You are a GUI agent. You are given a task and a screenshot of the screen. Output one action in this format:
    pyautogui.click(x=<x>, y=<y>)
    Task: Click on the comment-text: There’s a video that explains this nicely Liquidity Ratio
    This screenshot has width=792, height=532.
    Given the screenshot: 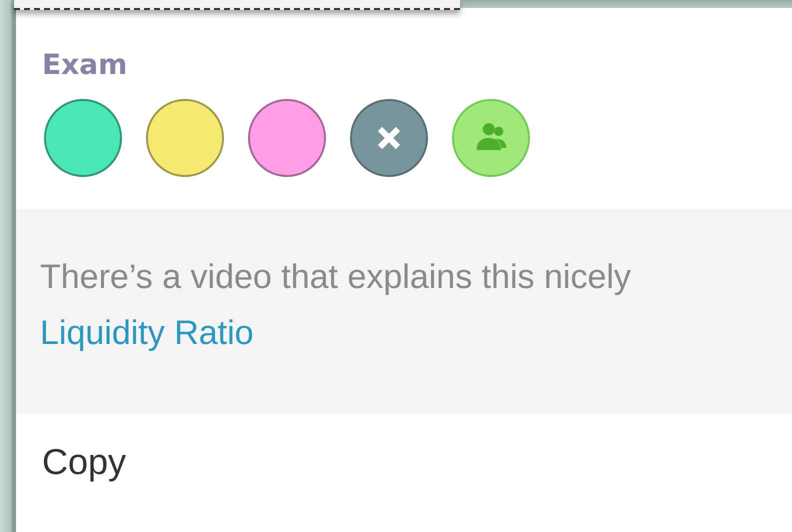 What is the action you would take?
    pyautogui.click(x=336, y=305)
    